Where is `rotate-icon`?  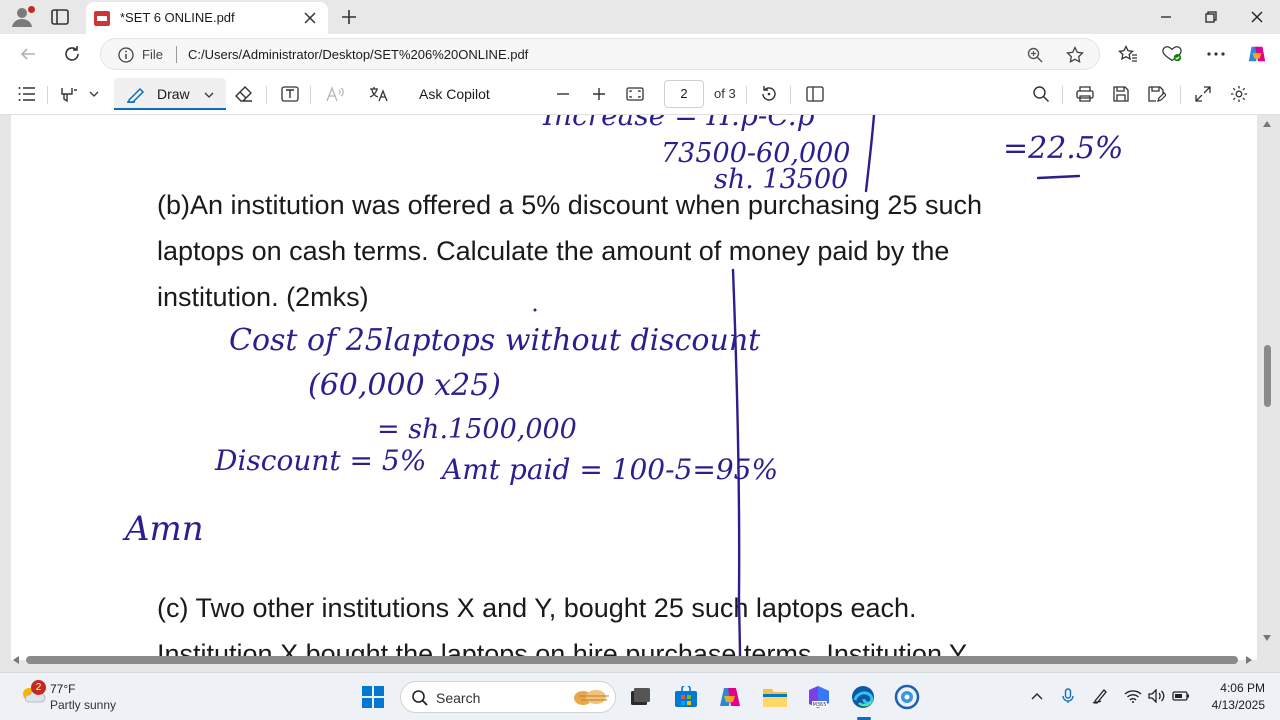
rotate-icon is located at coordinates (769, 94).